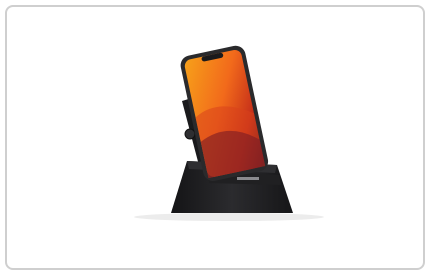 The width and height of the screenshot is (432, 277). What do you see at coordinates (248, 178) in the screenshot?
I see `stand-holder-slot` at bounding box center [248, 178].